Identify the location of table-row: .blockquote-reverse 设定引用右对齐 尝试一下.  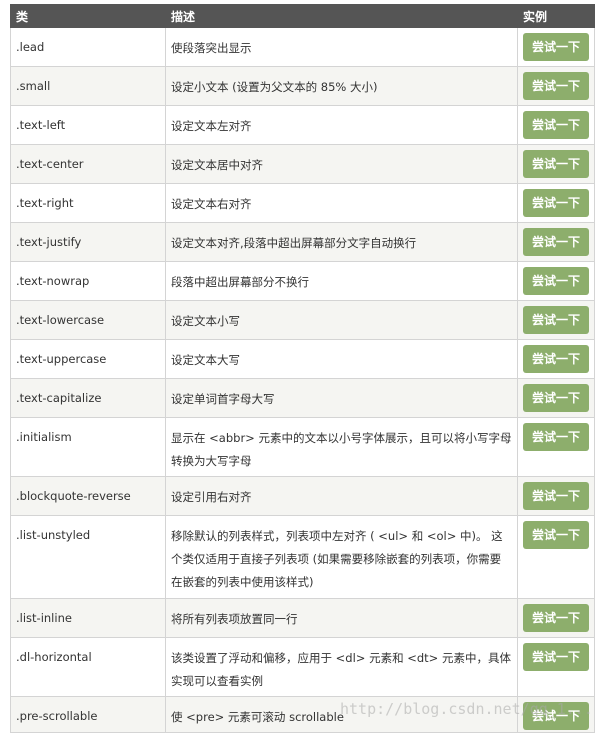
(302, 496).